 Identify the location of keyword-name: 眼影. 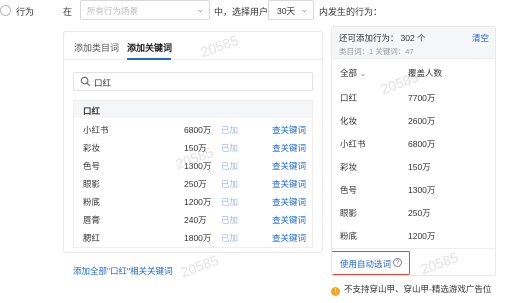
(92, 184).